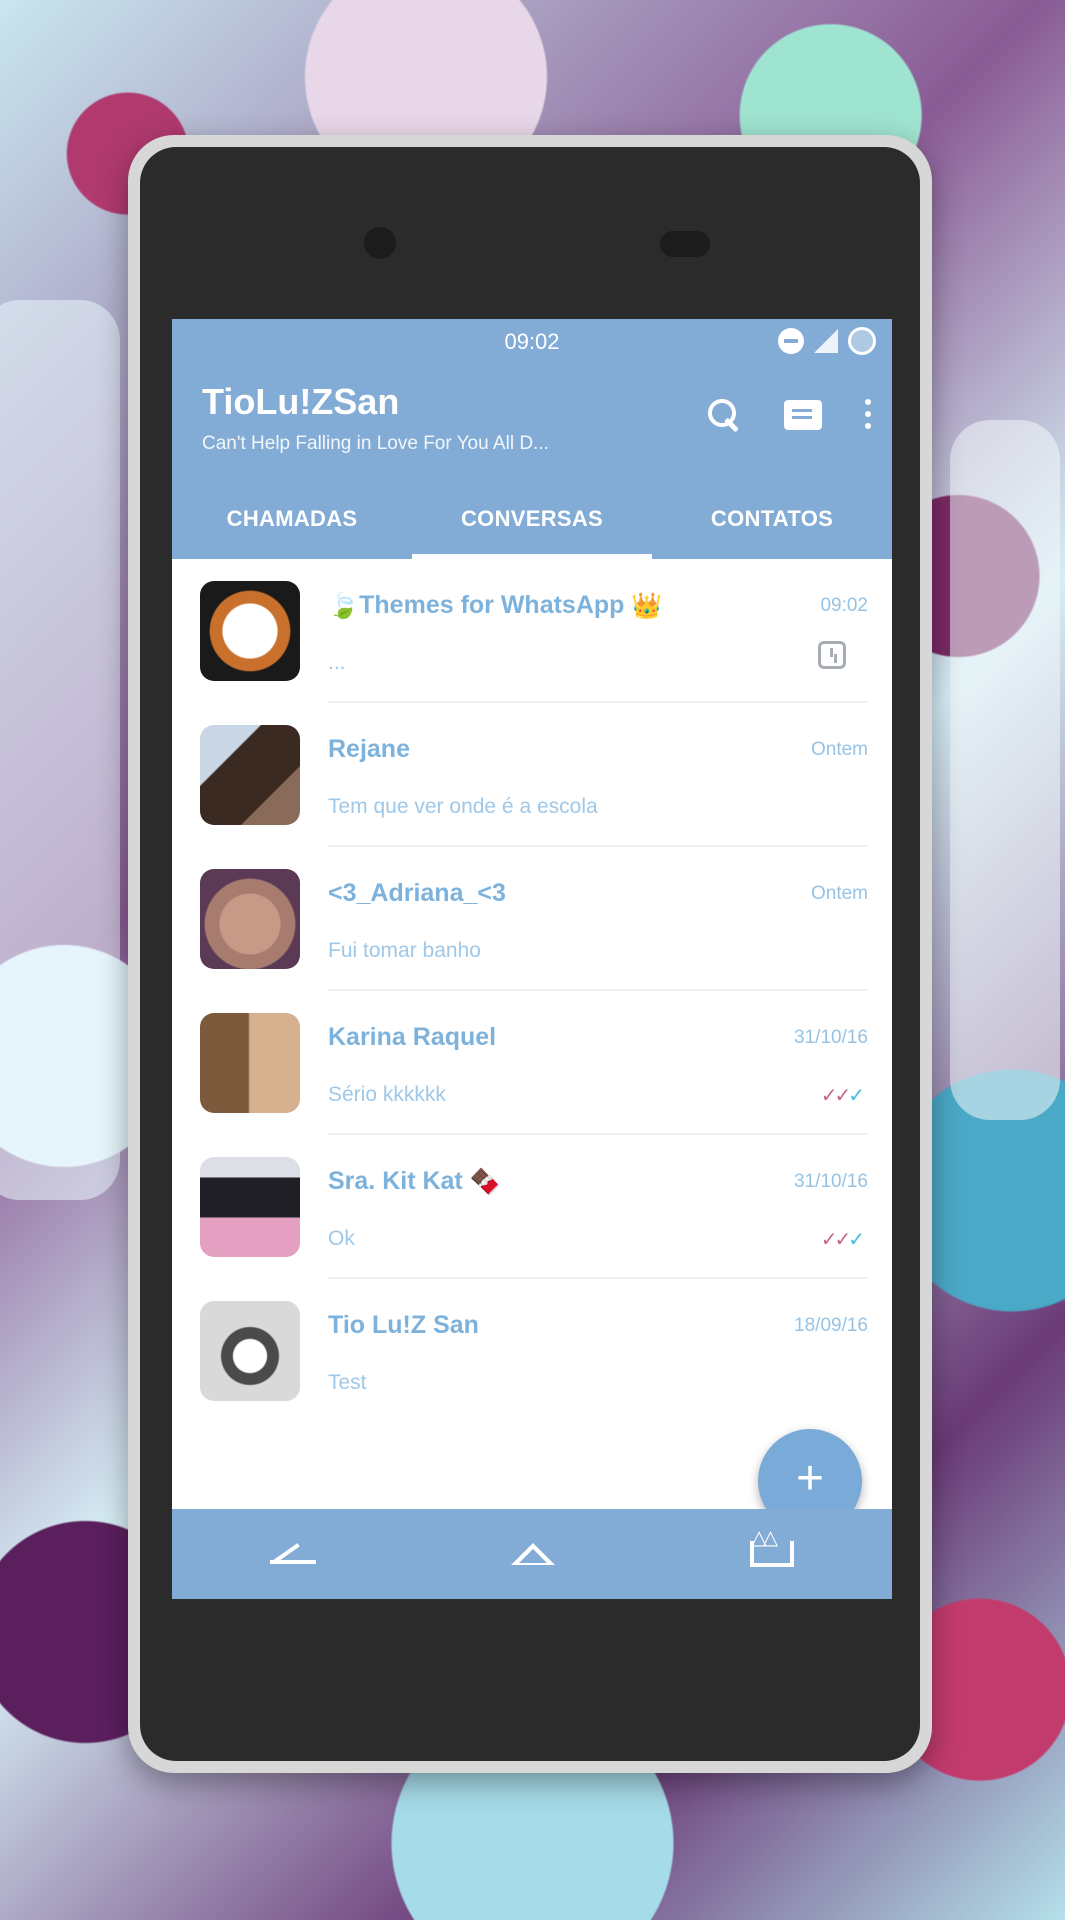 This screenshot has width=1065, height=1920. I want to click on status-icons, so click(827, 341).